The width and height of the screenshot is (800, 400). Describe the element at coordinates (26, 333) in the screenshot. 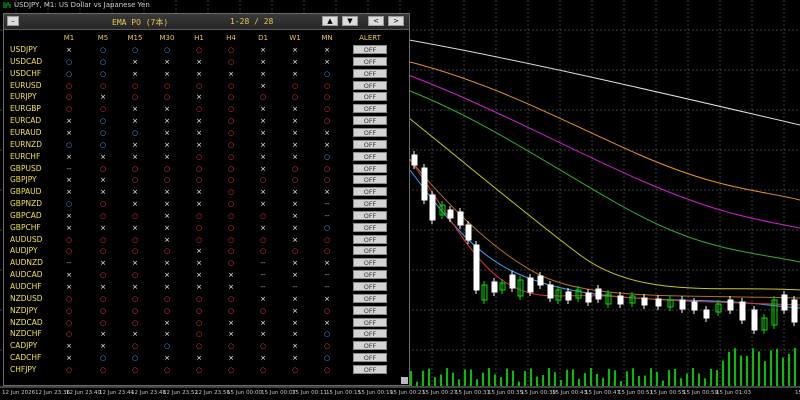

I see `symbol-label-nzdchf: NZDCHF` at that location.